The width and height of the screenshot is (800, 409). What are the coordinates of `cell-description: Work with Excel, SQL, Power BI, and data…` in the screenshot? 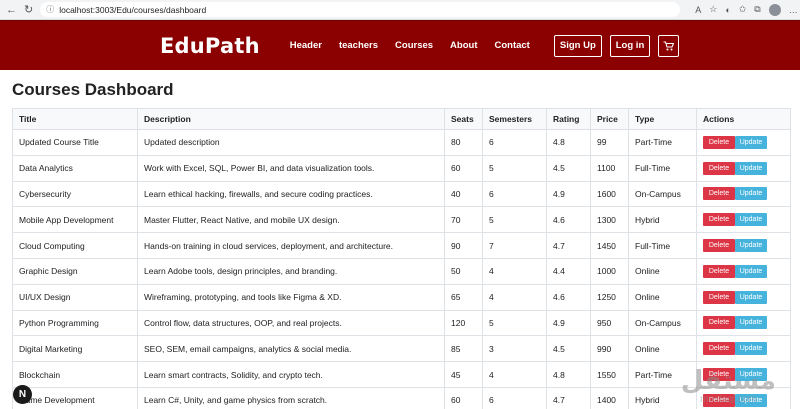 It's located at (291, 168).